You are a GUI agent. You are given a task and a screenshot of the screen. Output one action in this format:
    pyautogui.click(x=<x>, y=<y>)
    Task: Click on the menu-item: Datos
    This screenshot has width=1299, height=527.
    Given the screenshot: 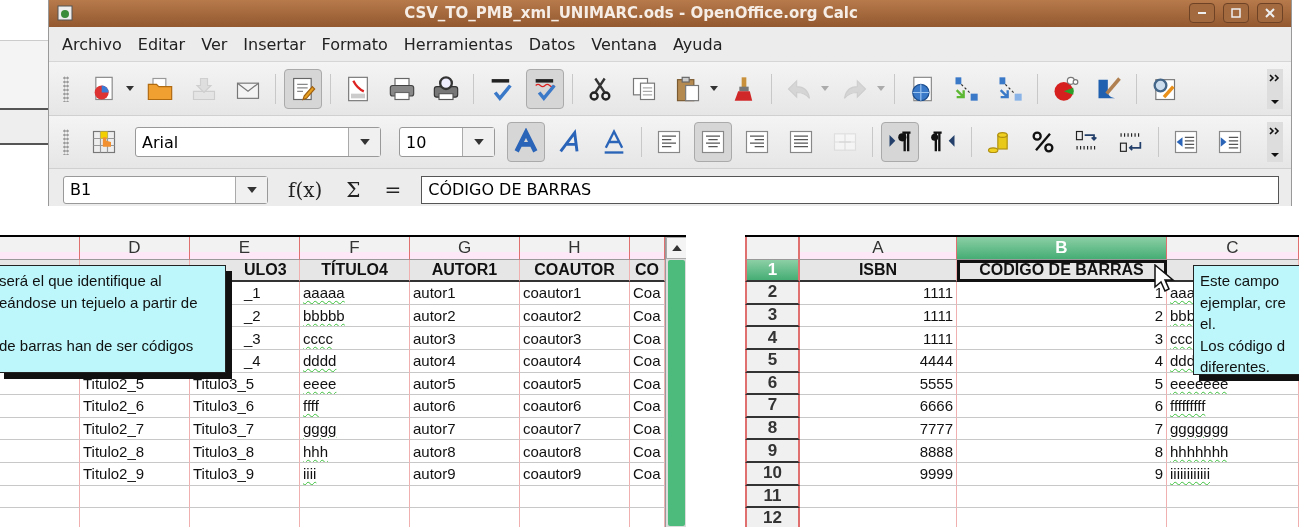 What is the action you would take?
    pyautogui.click(x=552, y=44)
    